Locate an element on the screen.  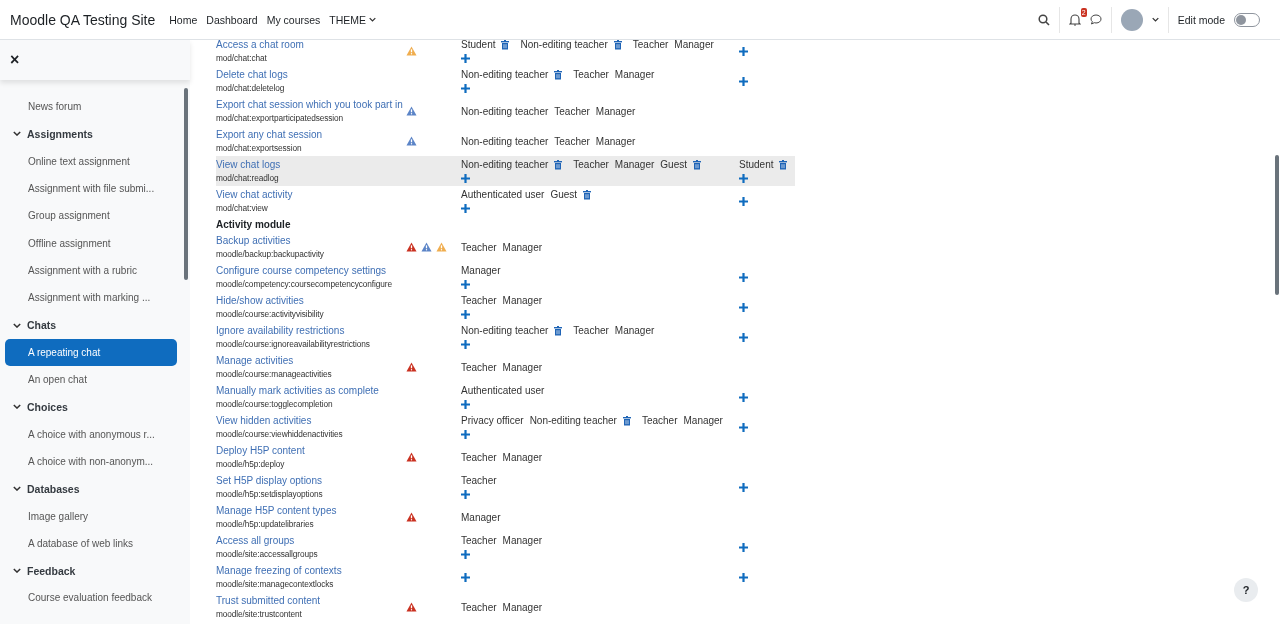
activity-link: Group assignment is located at coordinates (91, 216).